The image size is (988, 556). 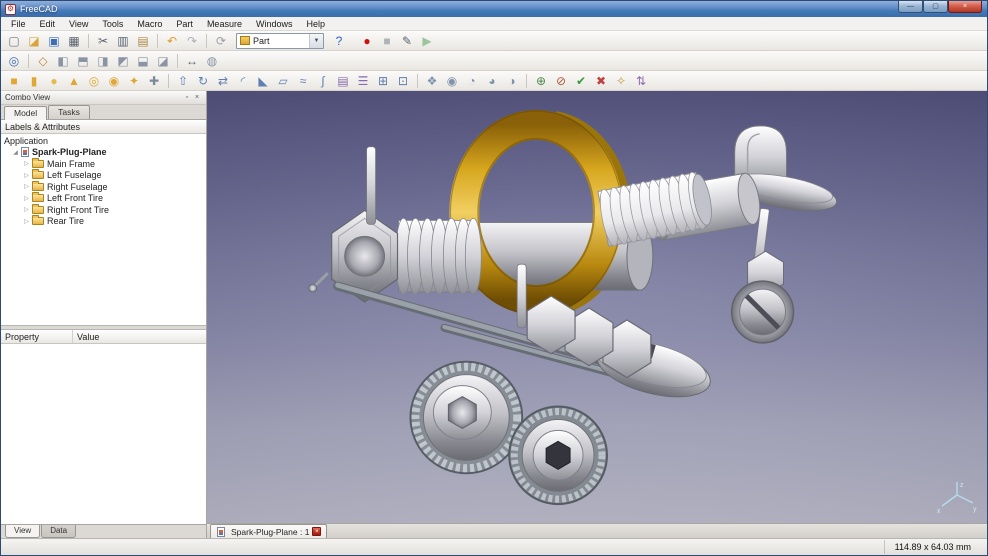 What do you see at coordinates (541, 81) in the screenshot?
I see `join-connect-icon: ⊕` at bounding box center [541, 81].